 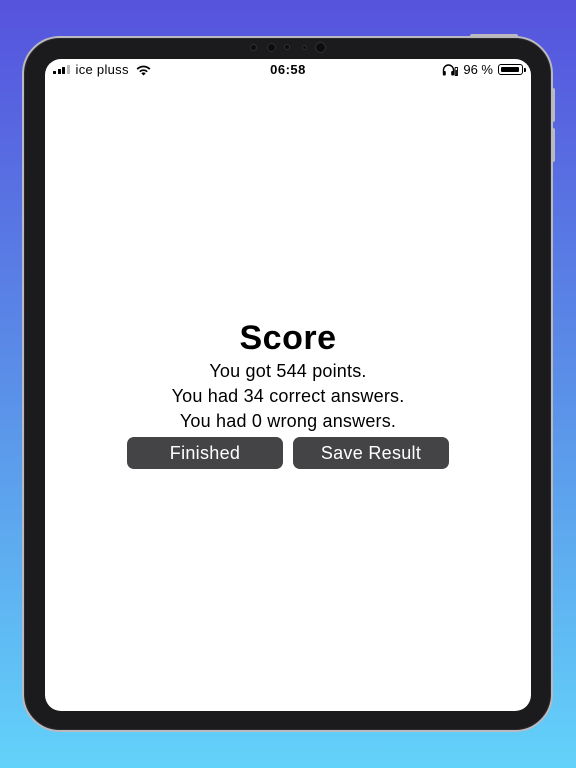 I want to click on front-camera-icon, so click(x=320, y=47).